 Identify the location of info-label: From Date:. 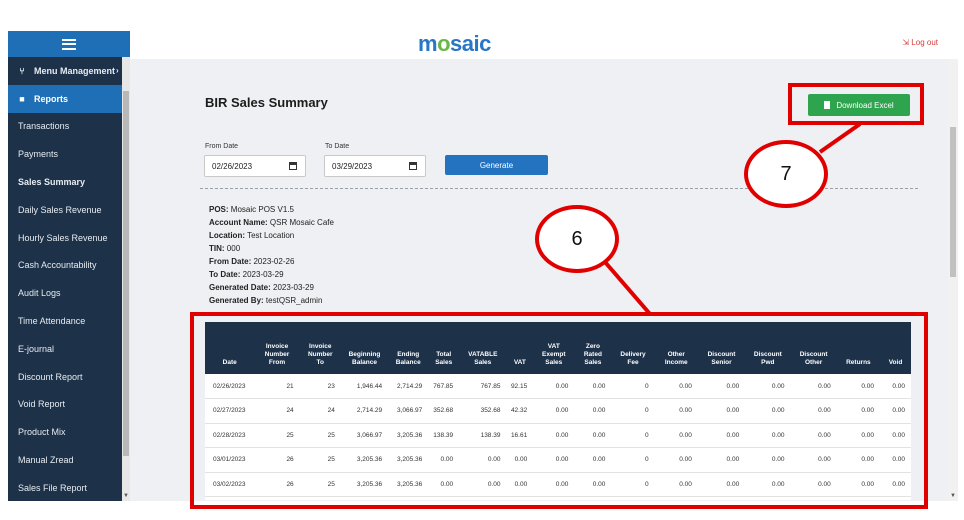
(230, 261).